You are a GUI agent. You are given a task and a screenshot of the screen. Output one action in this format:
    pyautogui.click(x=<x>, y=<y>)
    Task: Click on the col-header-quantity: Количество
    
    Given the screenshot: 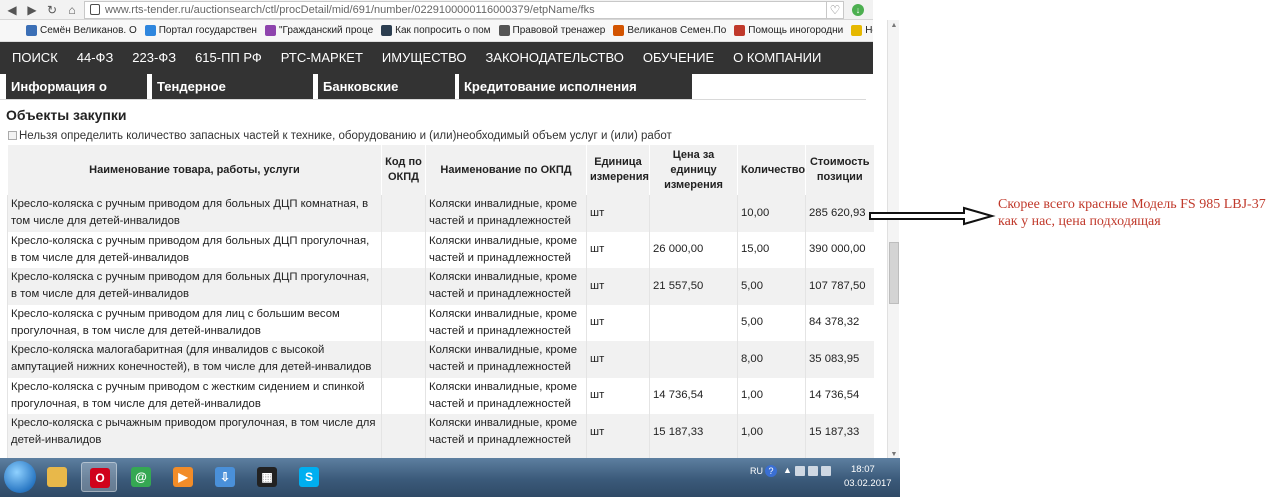 What is the action you would take?
    pyautogui.click(x=771, y=170)
    